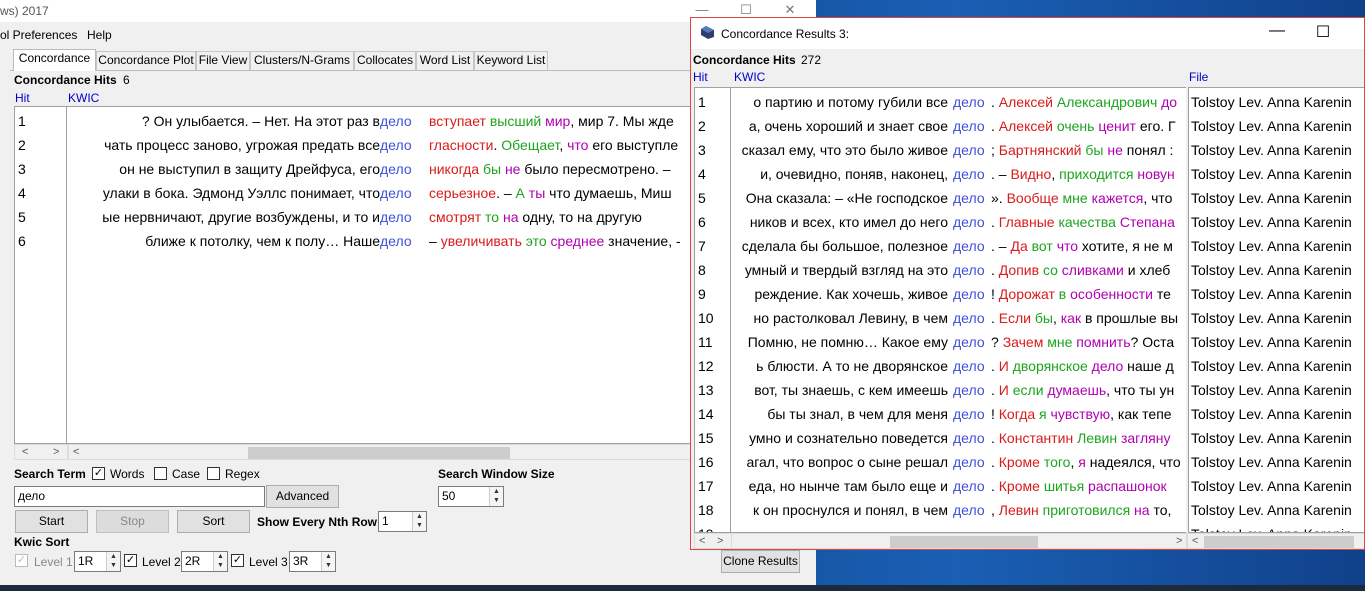  I want to click on tab-keyword-list: Keyword List, so click(511, 60).